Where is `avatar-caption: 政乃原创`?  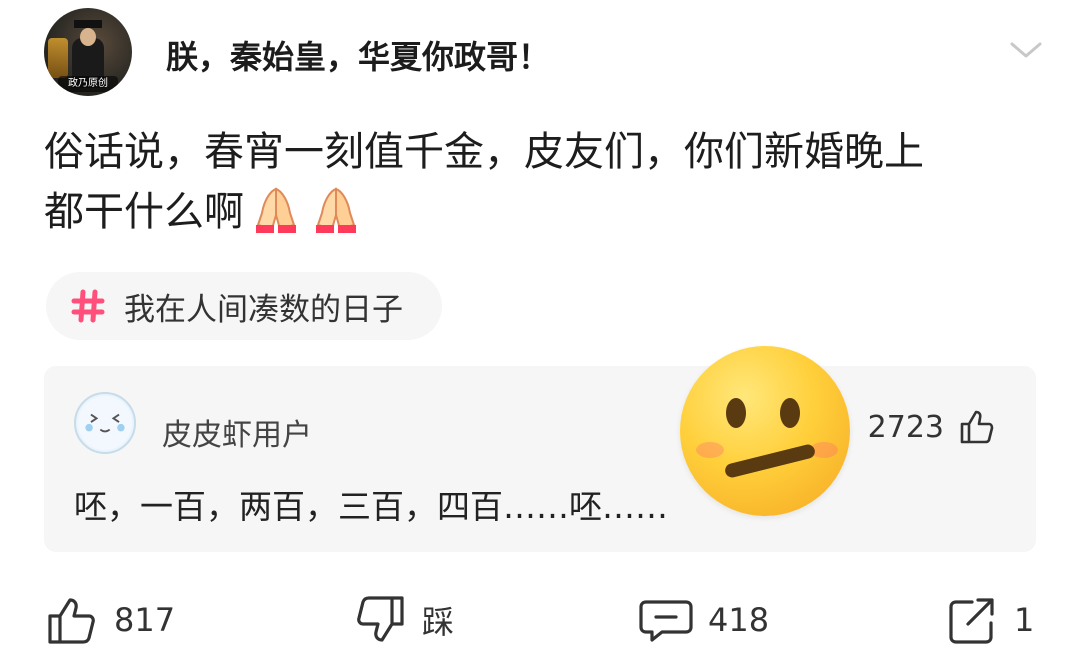
avatar-caption: 政乃原创 is located at coordinates (88, 84).